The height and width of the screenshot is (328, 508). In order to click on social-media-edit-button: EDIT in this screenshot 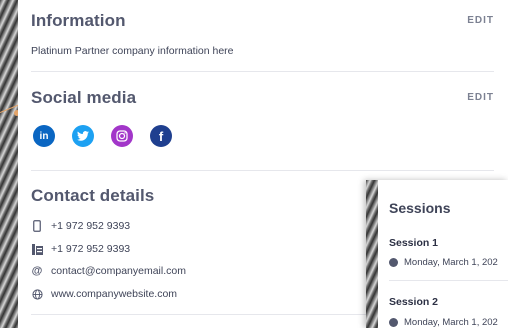, I will do `click(480, 97)`.